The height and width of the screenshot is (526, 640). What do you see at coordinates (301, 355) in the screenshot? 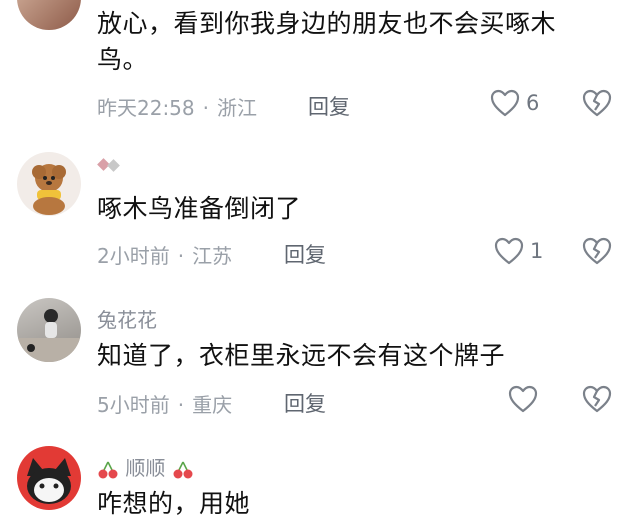
I see `comment-text: 知道了，衣柜里永远不会有这个牌子` at bounding box center [301, 355].